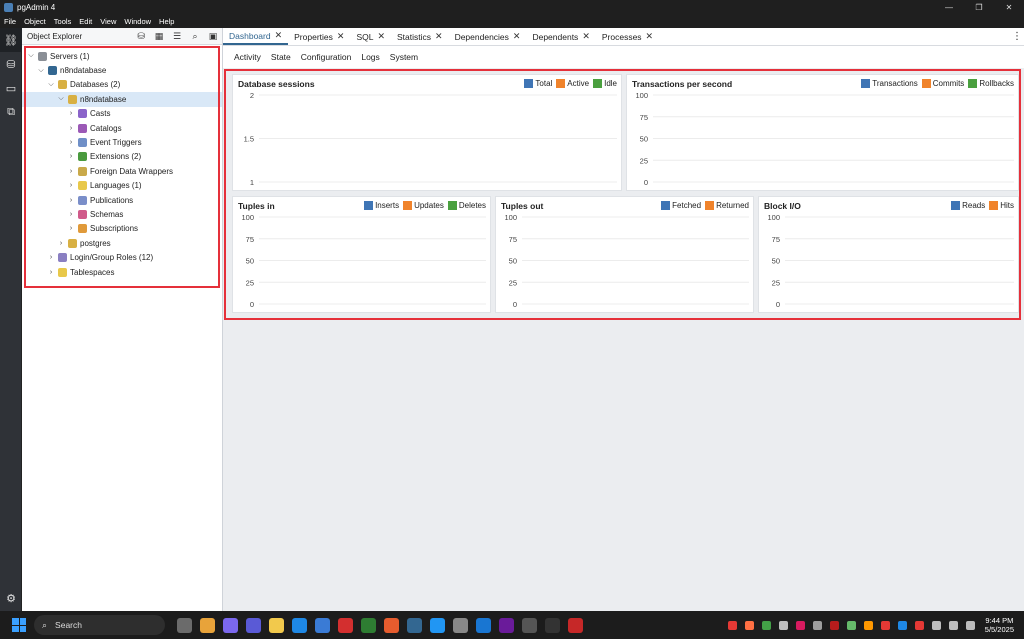 This screenshot has width=1024, height=639. Describe the element at coordinates (281, 57) in the screenshot. I see `subtab-state: State` at that location.